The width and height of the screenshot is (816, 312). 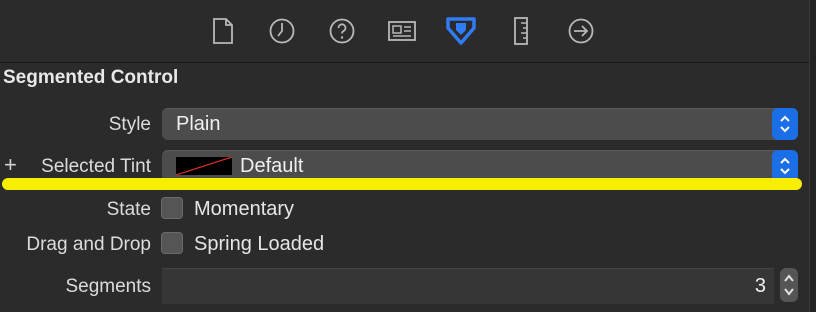 What do you see at coordinates (259, 244) in the screenshot?
I see `spring-loaded-label: Spring Loaded` at bounding box center [259, 244].